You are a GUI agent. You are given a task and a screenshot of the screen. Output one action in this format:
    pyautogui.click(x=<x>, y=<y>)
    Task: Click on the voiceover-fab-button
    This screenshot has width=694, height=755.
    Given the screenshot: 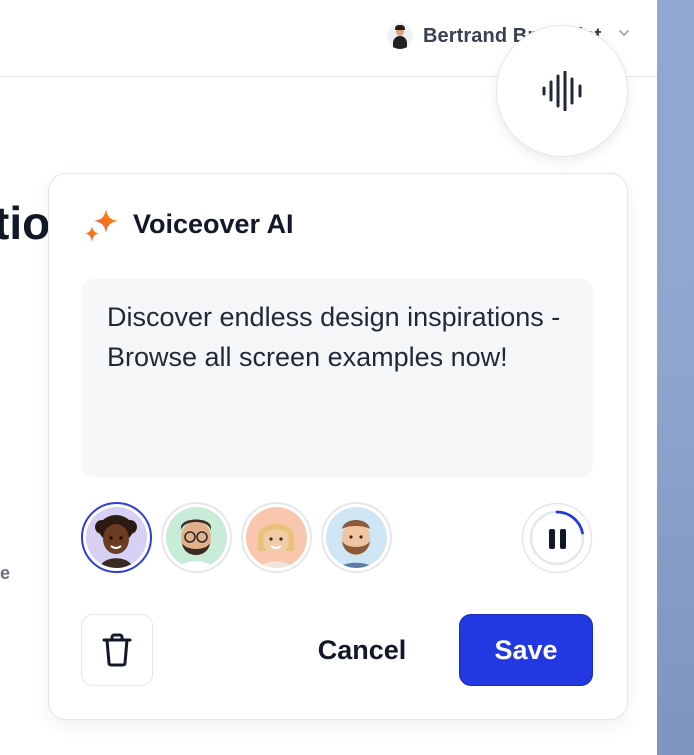 What is the action you would take?
    pyautogui.click(x=562, y=91)
    